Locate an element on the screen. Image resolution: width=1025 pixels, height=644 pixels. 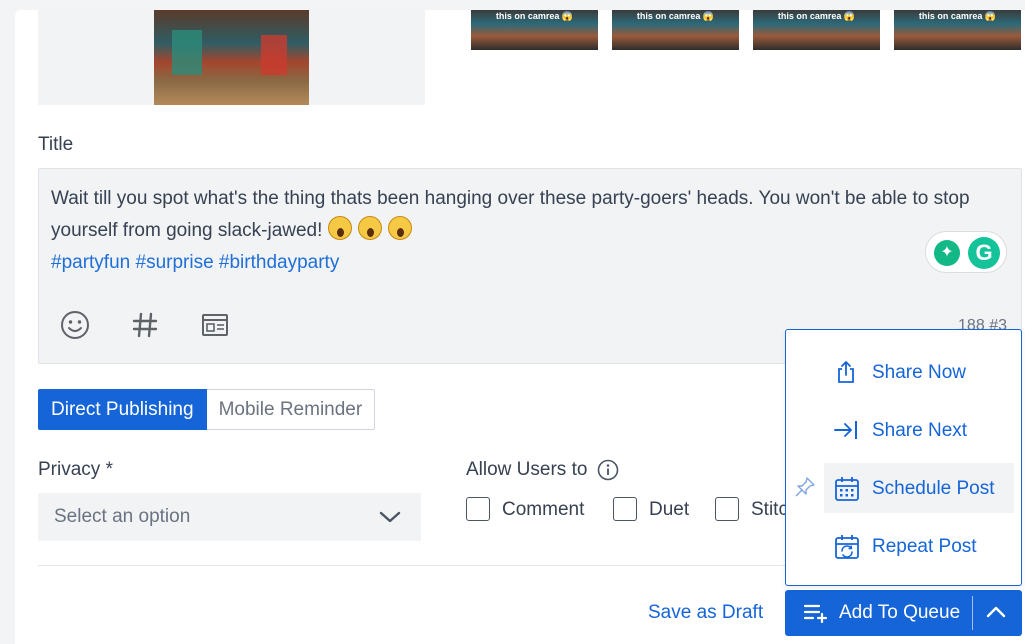
checkbox-label: Comment is located at coordinates (543, 509).